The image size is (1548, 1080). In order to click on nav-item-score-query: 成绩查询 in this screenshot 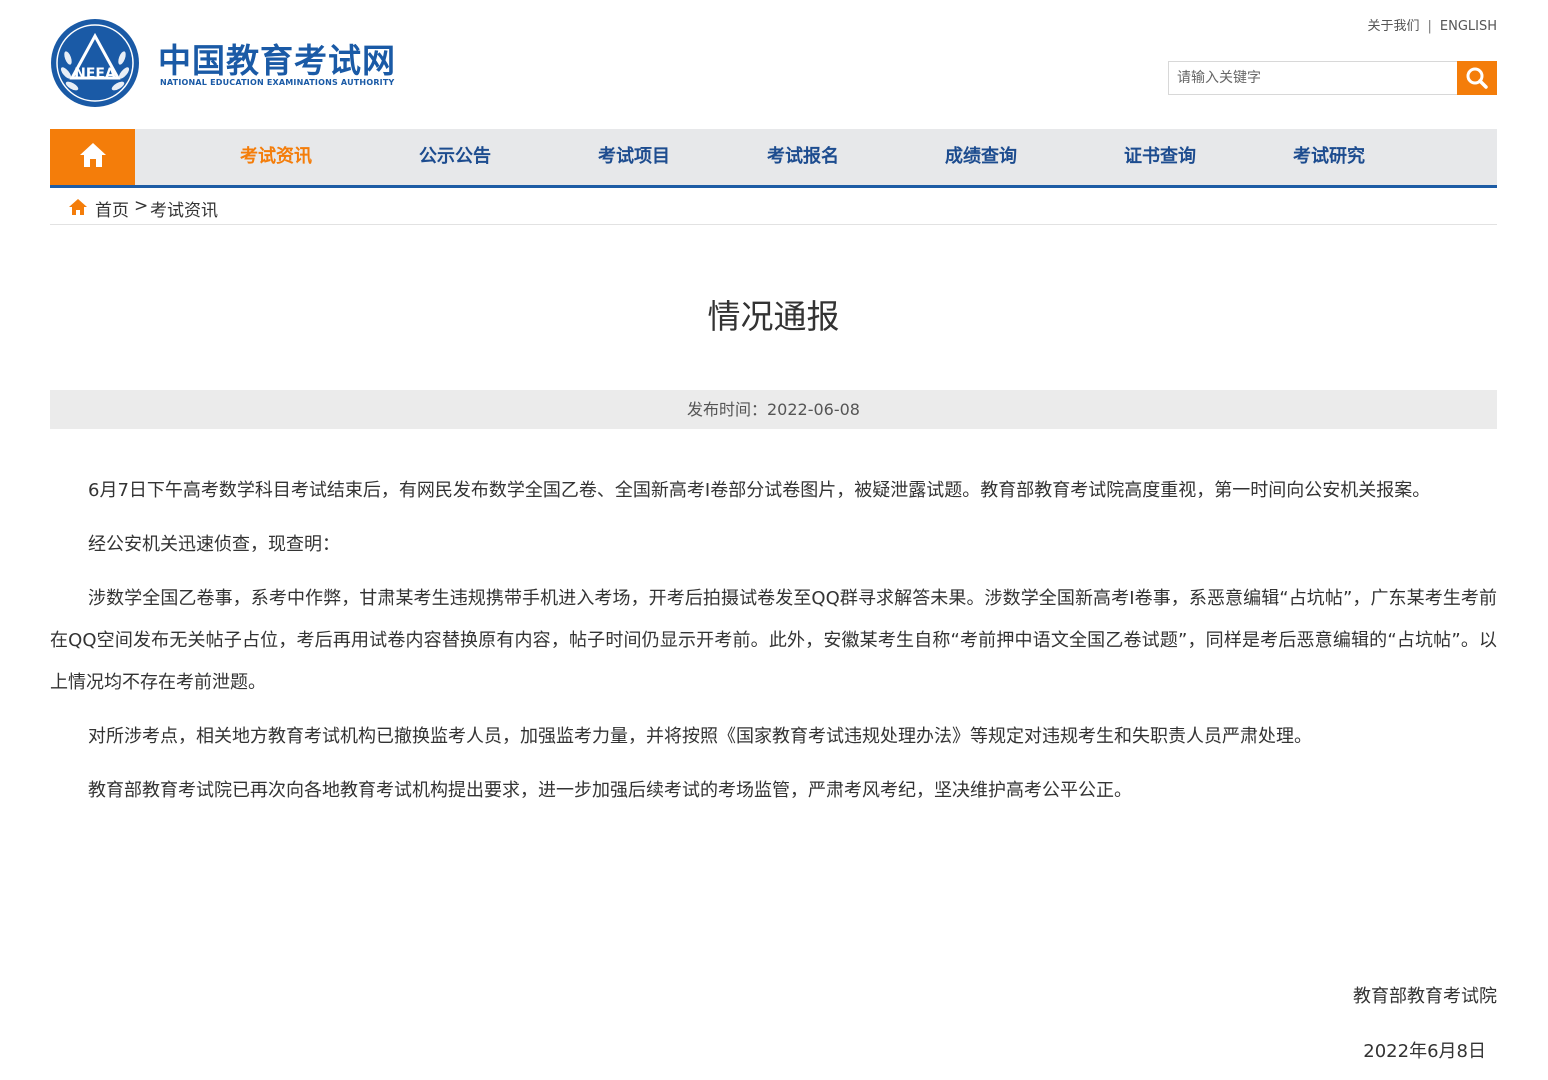, I will do `click(981, 157)`.